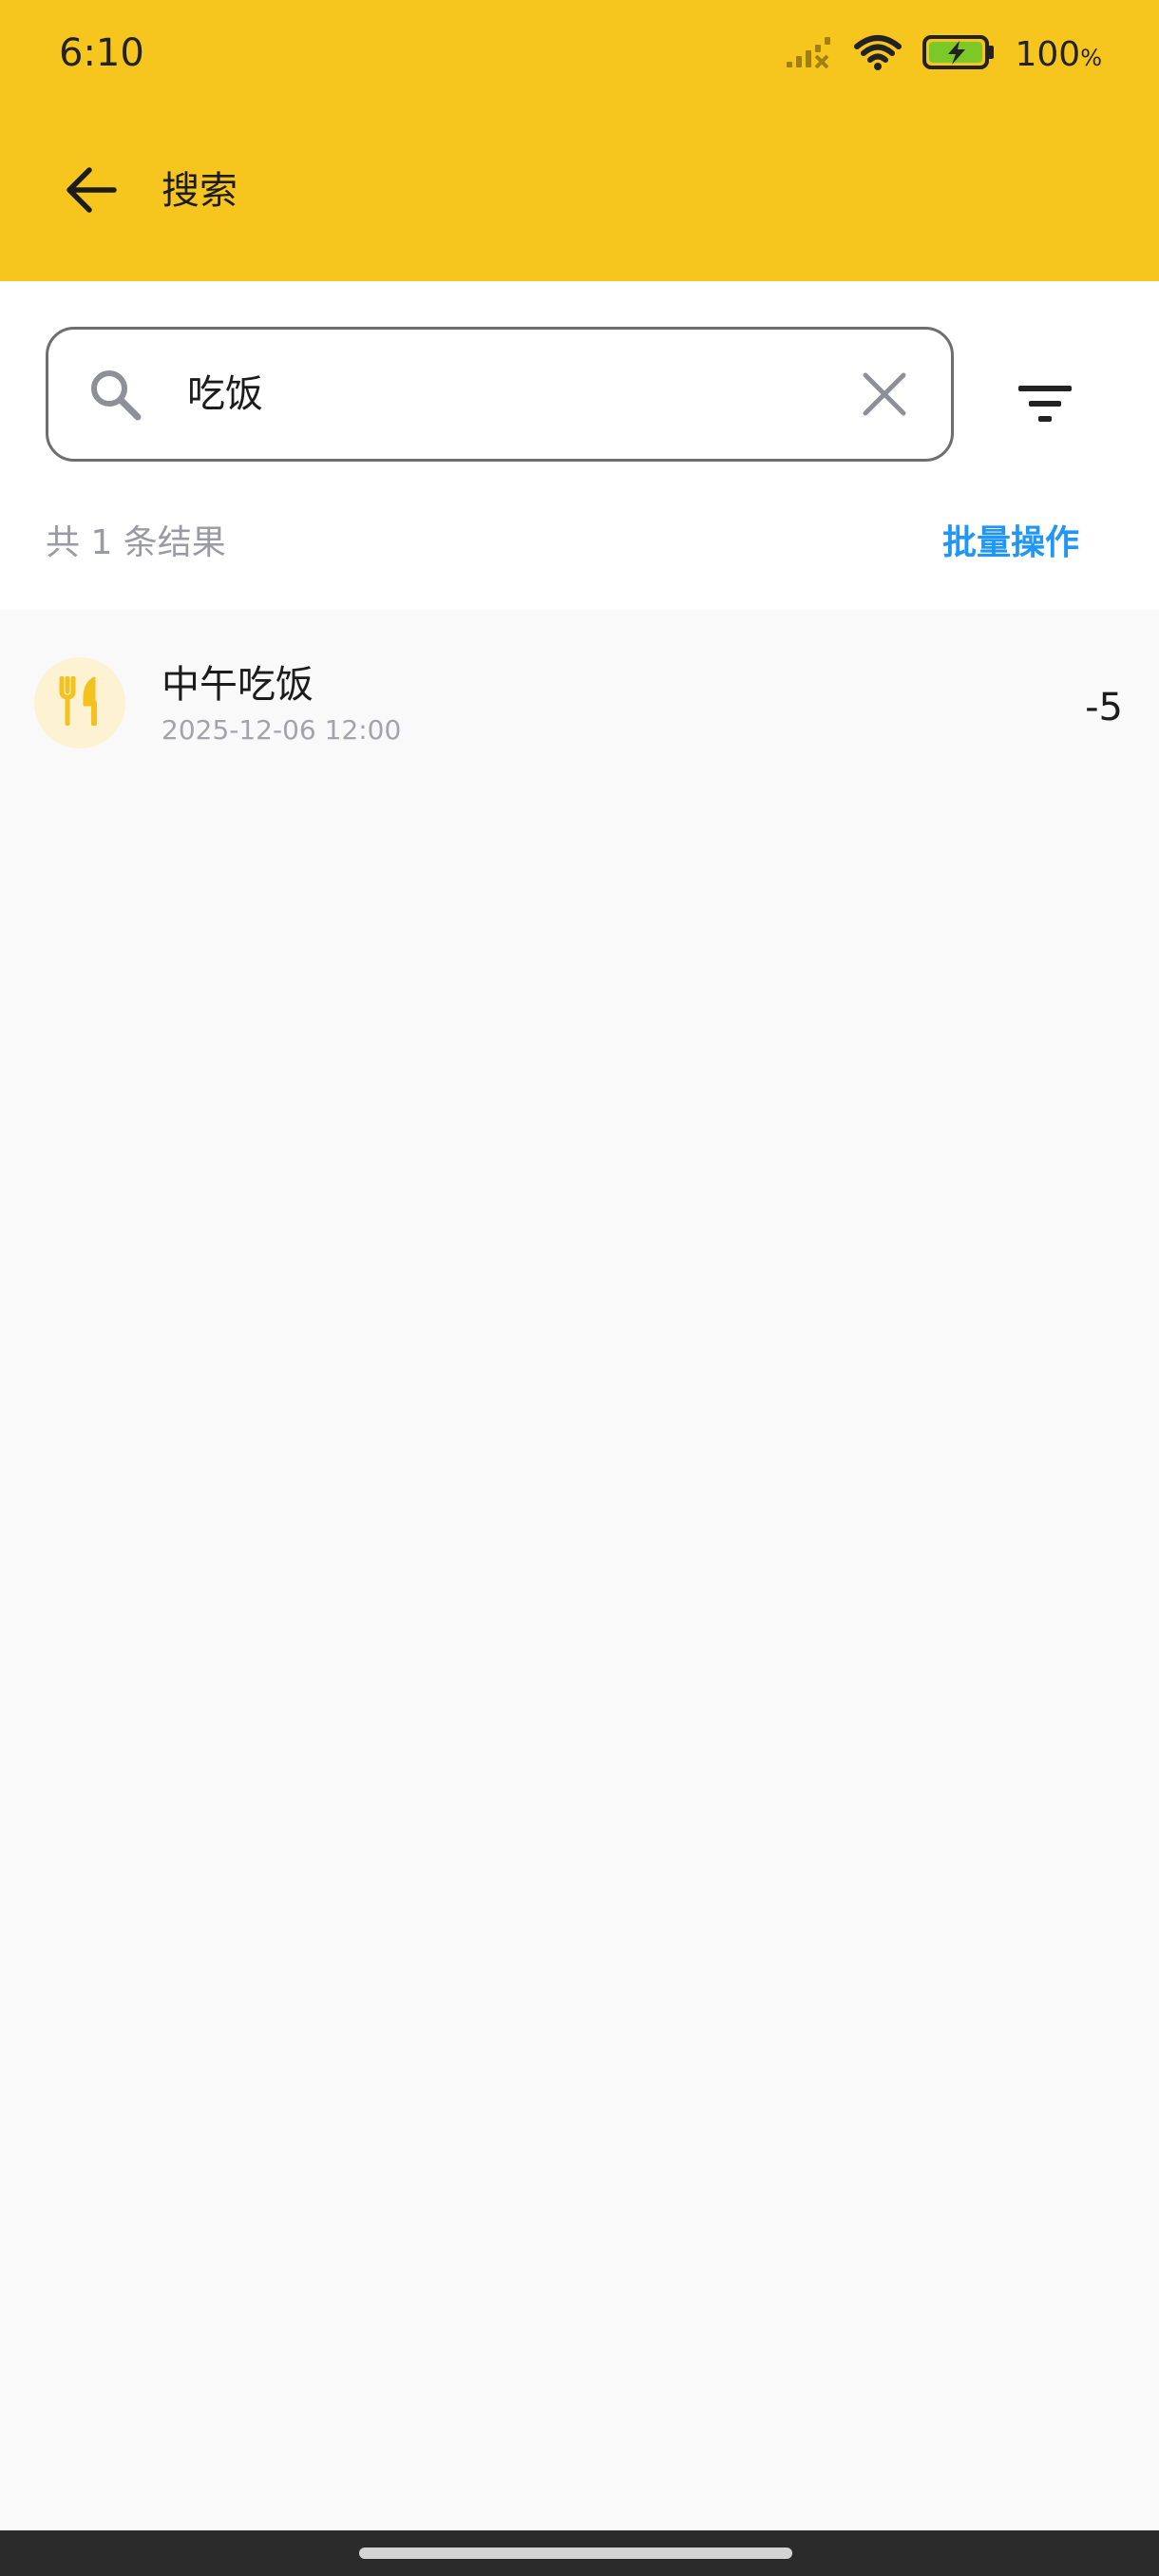 Image resolution: width=1159 pixels, height=2576 pixels. What do you see at coordinates (1010, 543) in the screenshot?
I see `batch-operation-button: 批量操作` at bounding box center [1010, 543].